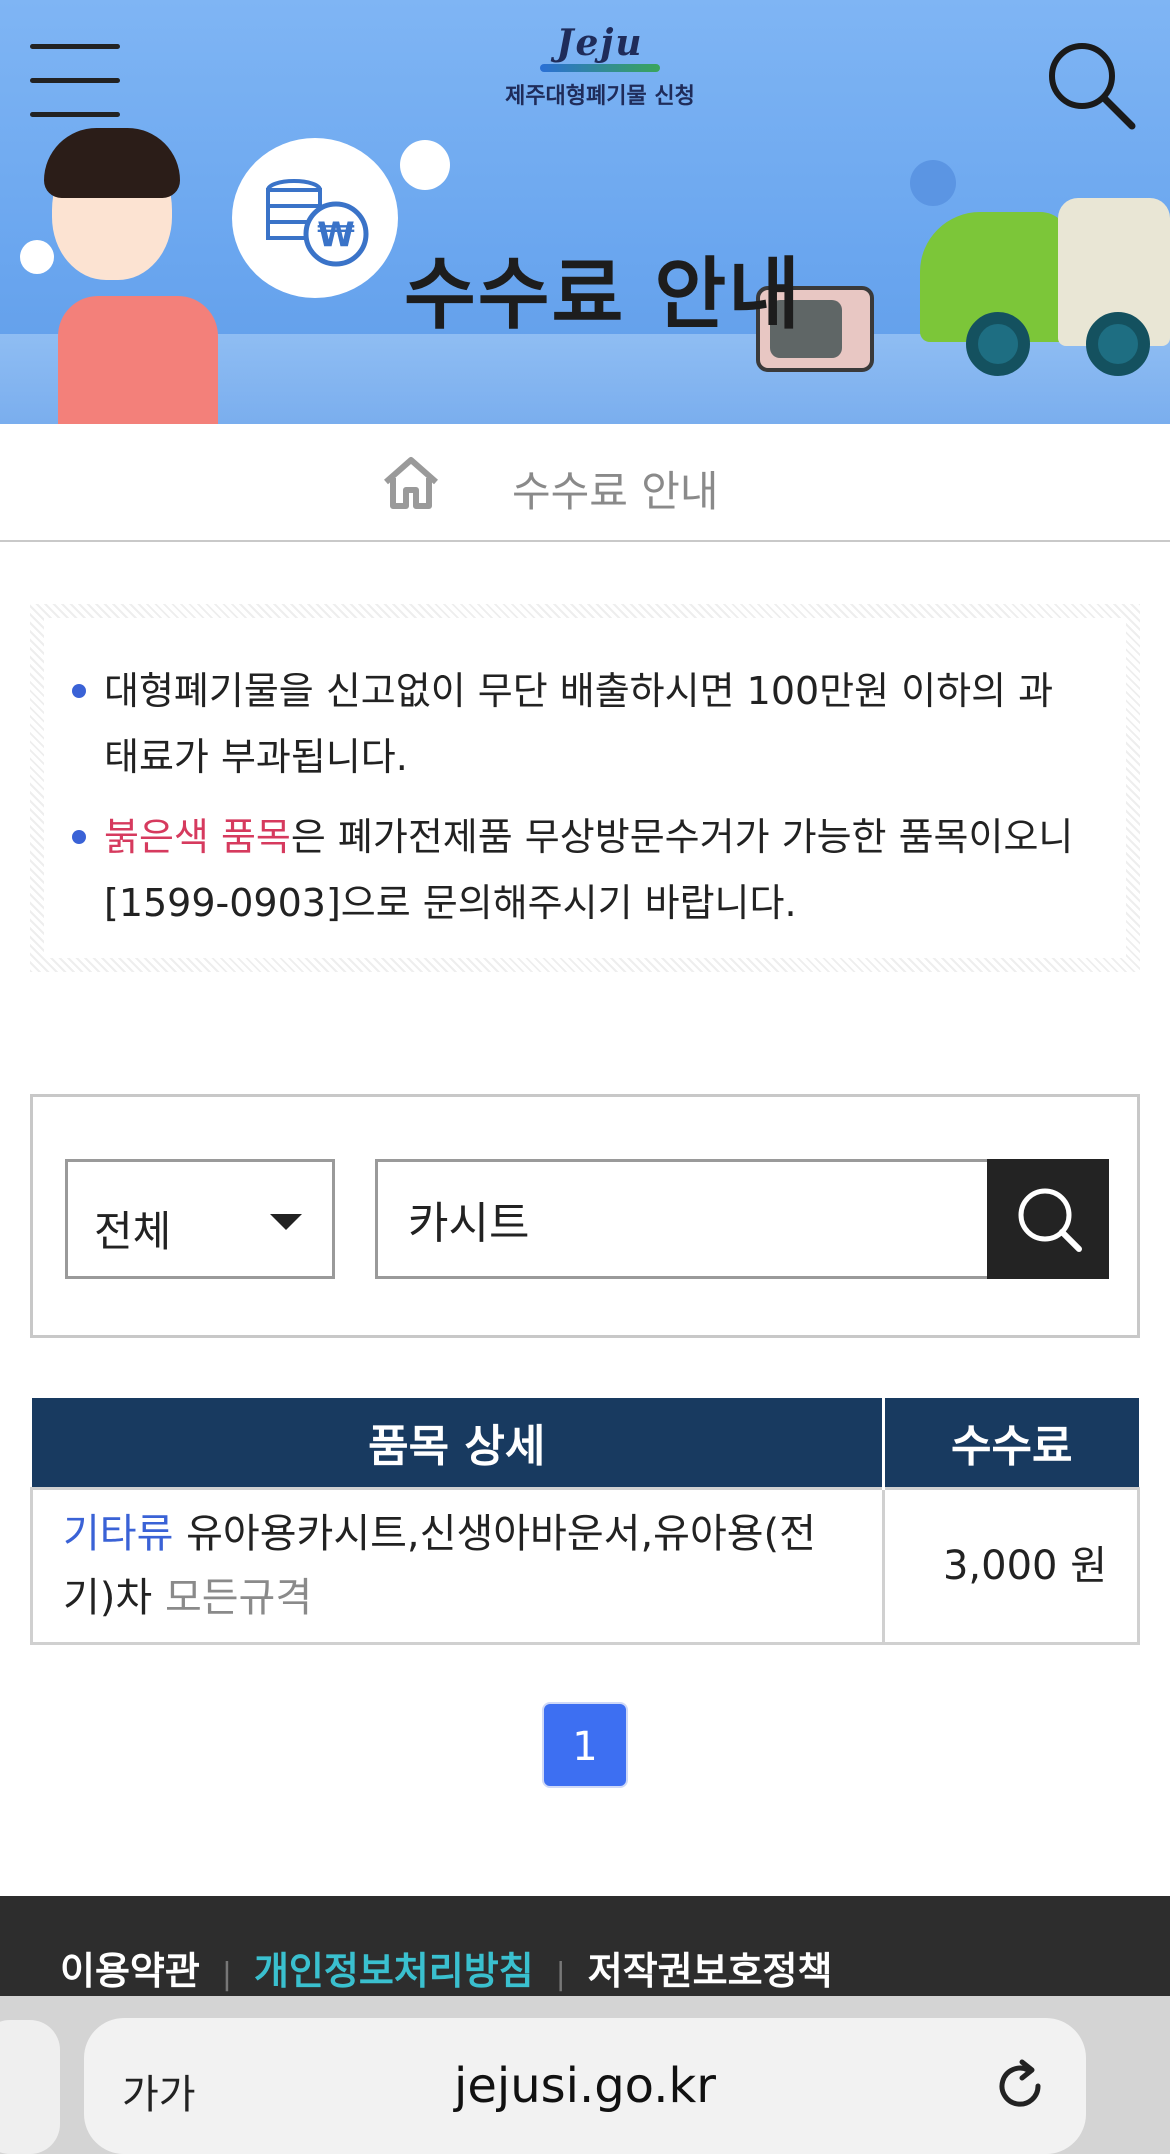  What do you see at coordinates (197, 837) in the screenshot?
I see `notice-highlight: 붉은색 품목` at bounding box center [197, 837].